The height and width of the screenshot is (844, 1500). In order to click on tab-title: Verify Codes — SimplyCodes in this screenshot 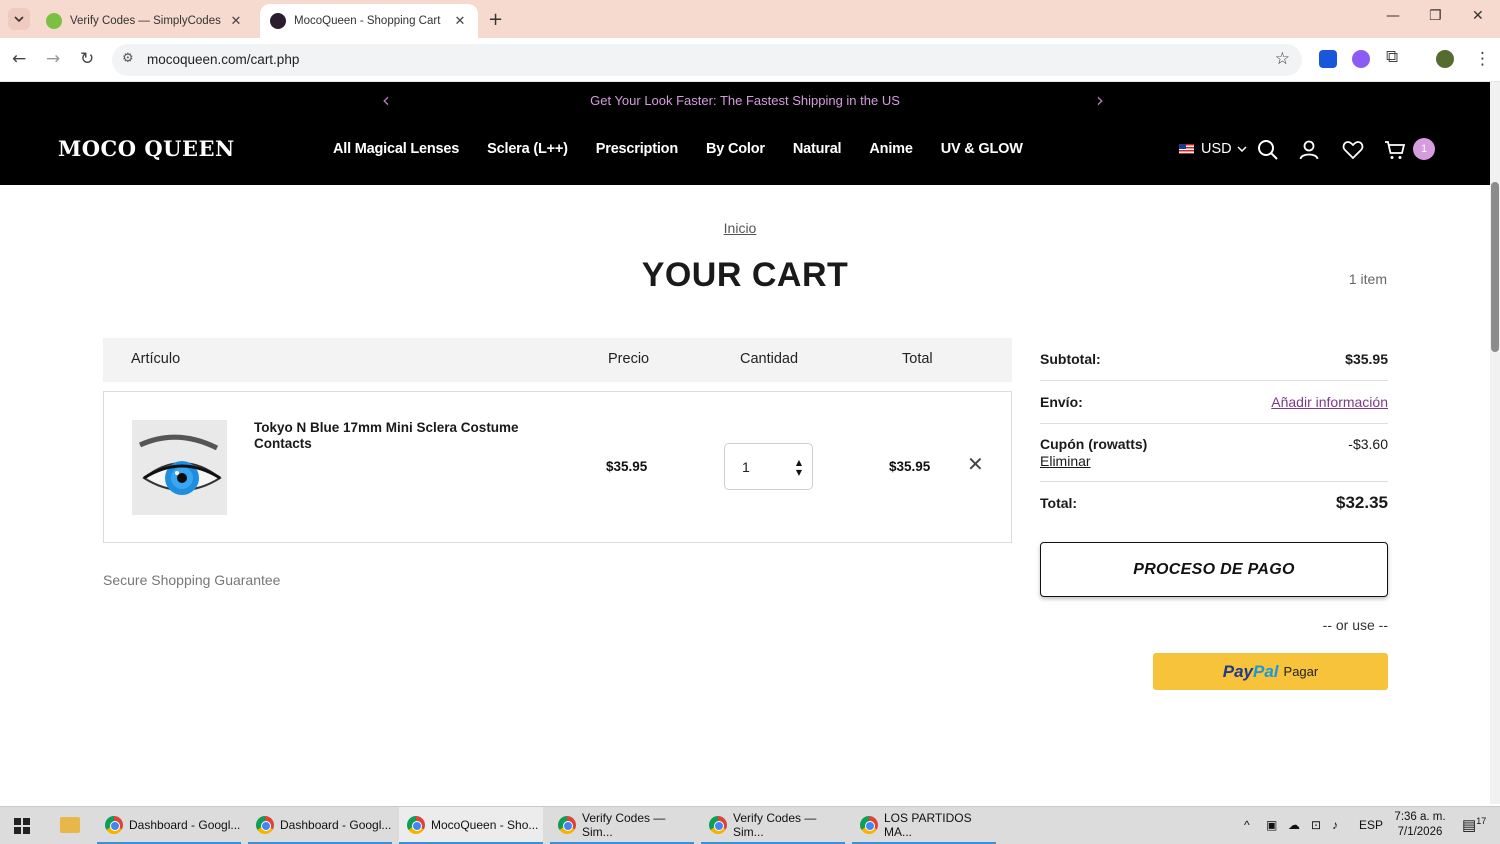, I will do `click(145, 21)`.